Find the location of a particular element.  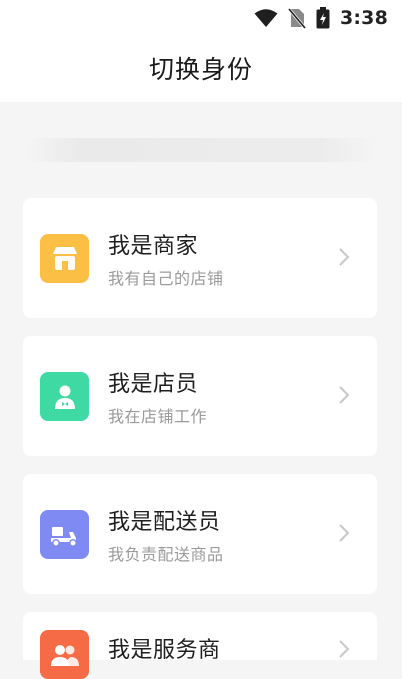

wifi-icon is located at coordinates (266, 18).